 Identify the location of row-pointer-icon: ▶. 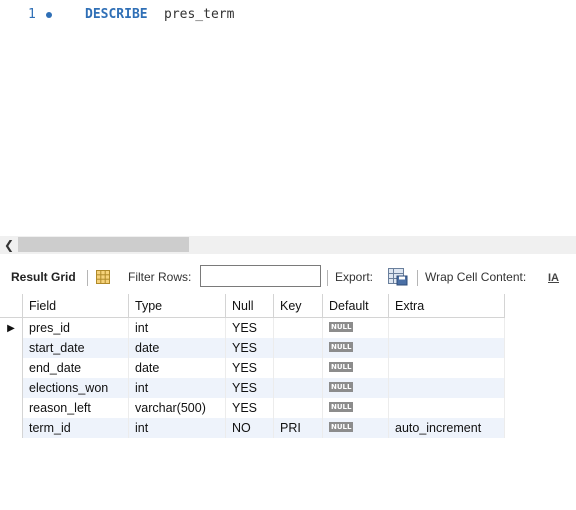
(11, 327).